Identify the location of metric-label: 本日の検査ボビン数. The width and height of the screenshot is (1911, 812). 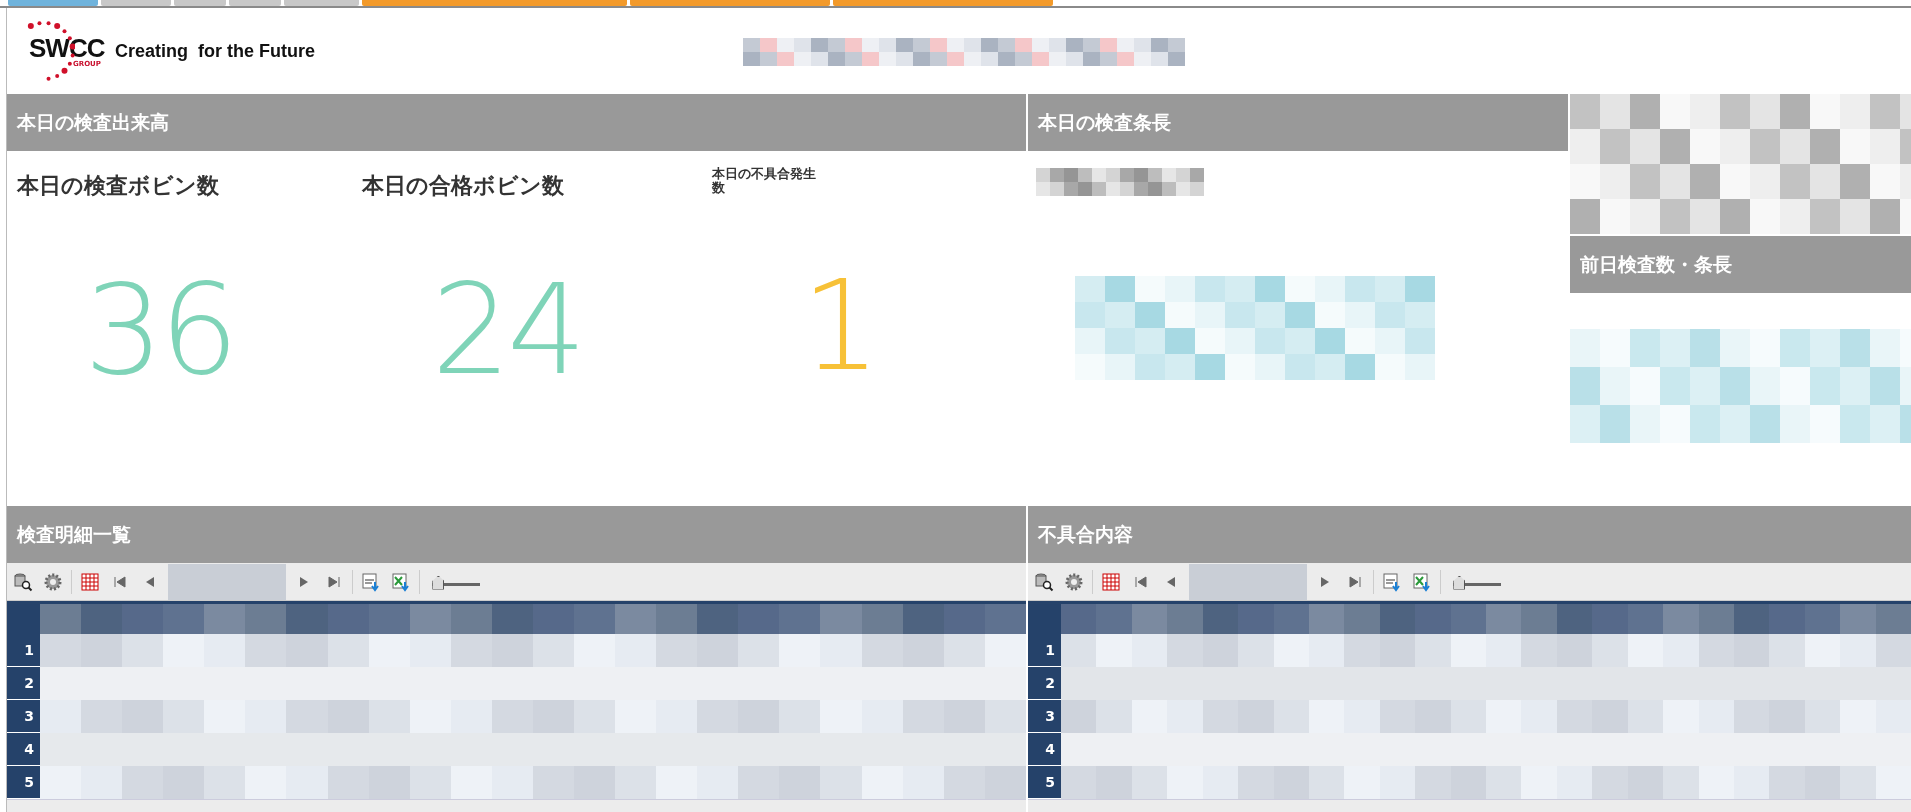
(118, 186).